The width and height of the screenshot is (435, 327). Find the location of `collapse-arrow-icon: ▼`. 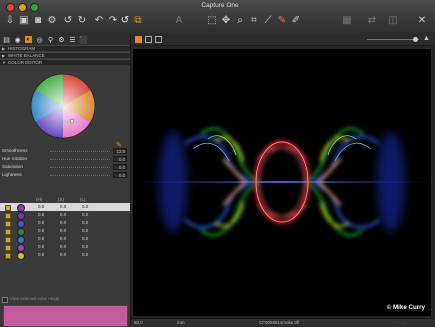

collapse-arrow-icon: ▼ is located at coordinates (4, 62).